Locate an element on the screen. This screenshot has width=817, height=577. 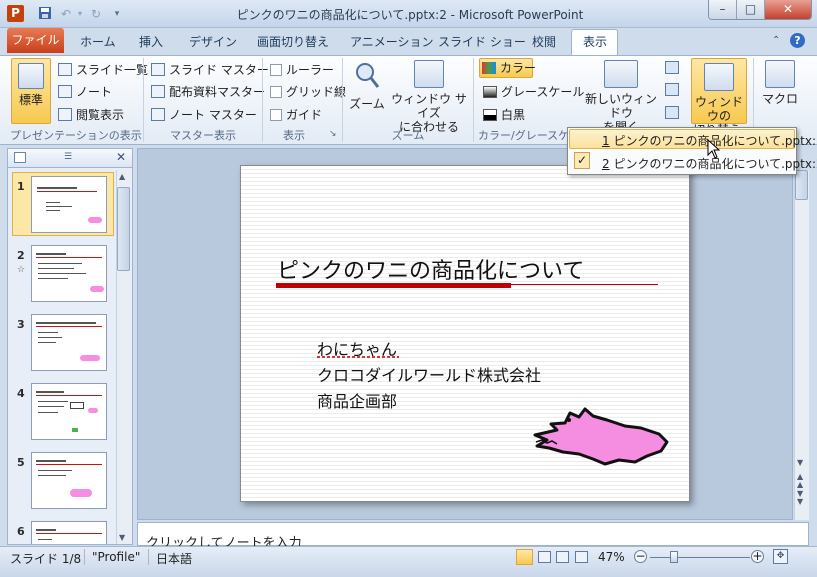
floppy-disk-icon is located at coordinates (45, 13).